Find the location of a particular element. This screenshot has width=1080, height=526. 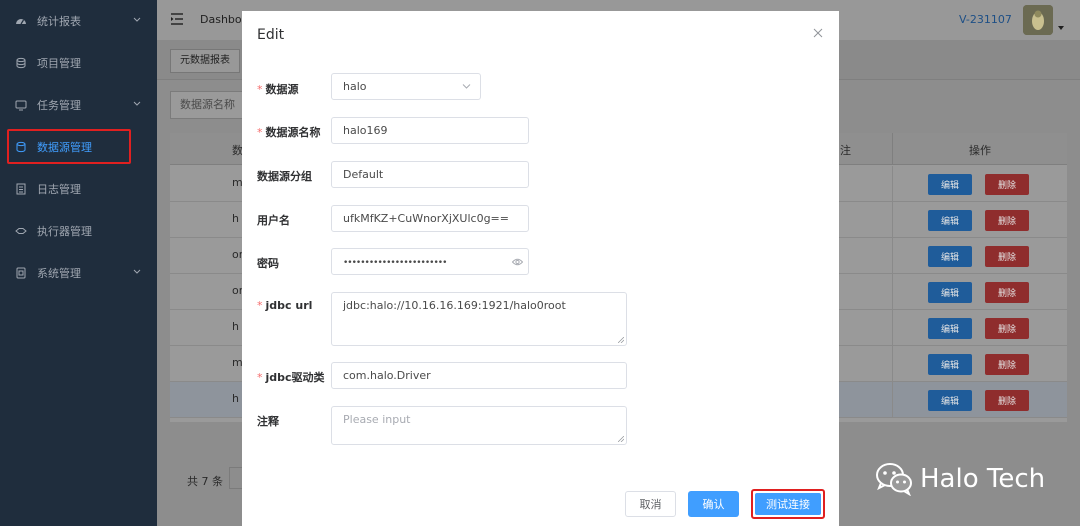

password-label: 密码 is located at coordinates (268, 263).